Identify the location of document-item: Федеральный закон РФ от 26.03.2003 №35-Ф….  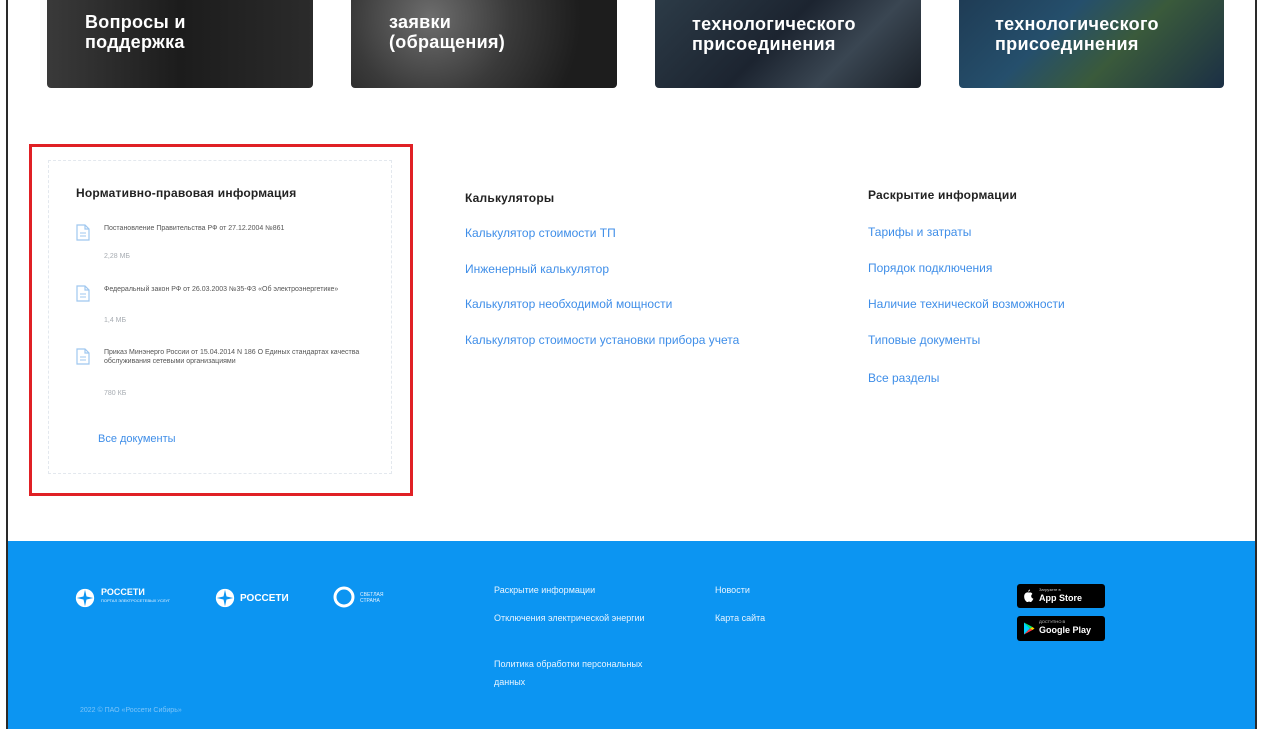
(221, 305).